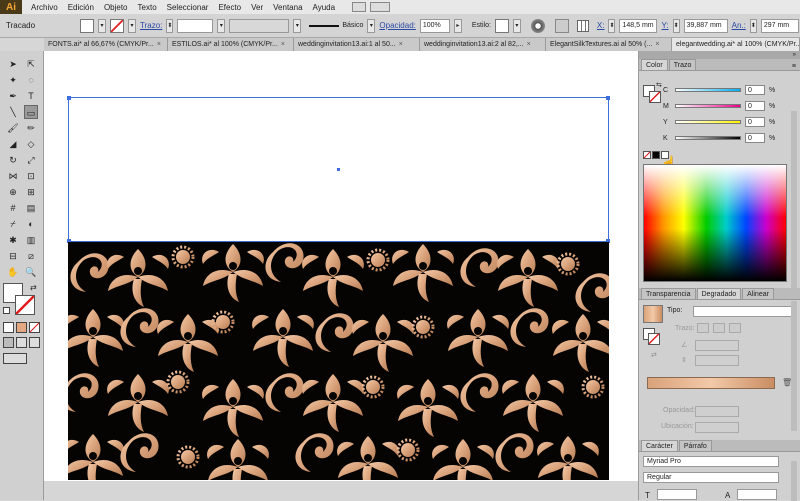 The width and height of the screenshot is (800, 501). Describe the element at coordinates (31, 256) in the screenshot. I see `slice-tool-icon: ⧄` at that location.